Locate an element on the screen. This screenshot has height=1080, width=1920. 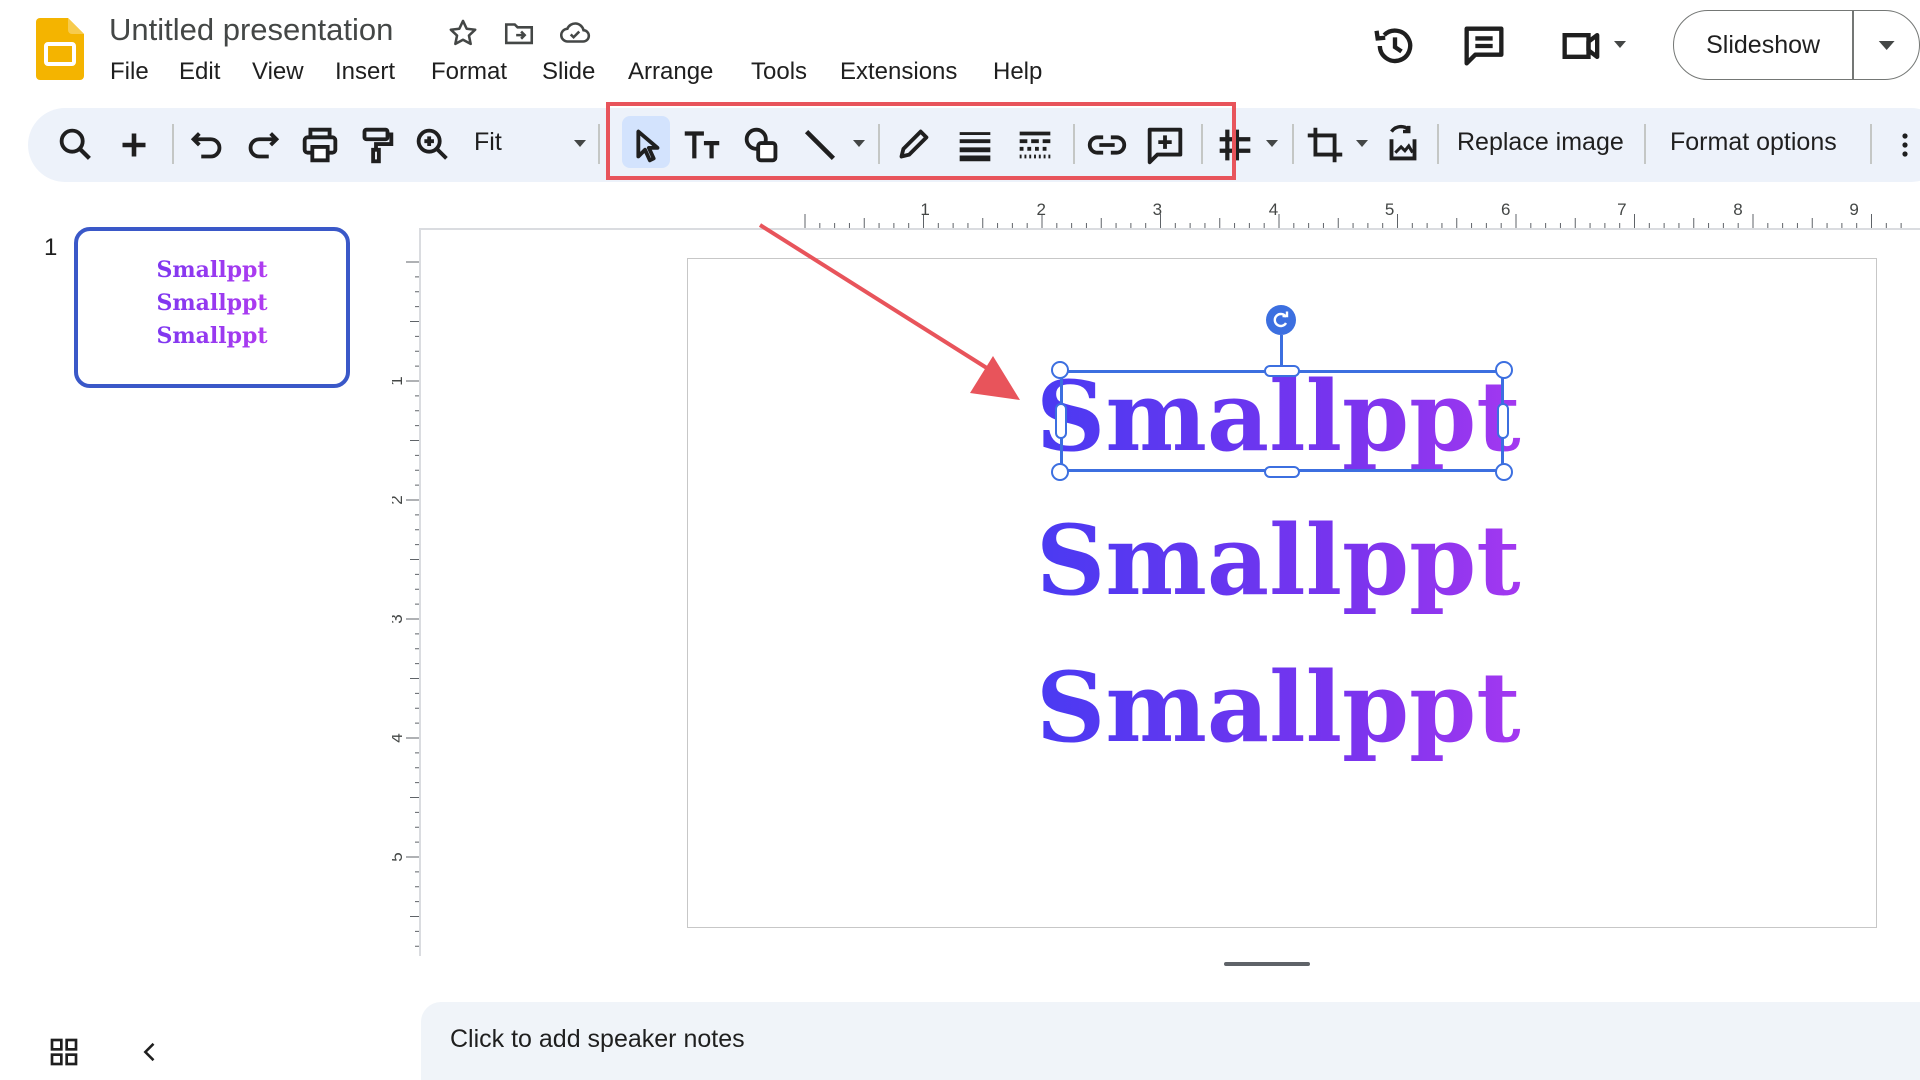
slideshow-label: Slideshow is located at coordinates (1763, 44).